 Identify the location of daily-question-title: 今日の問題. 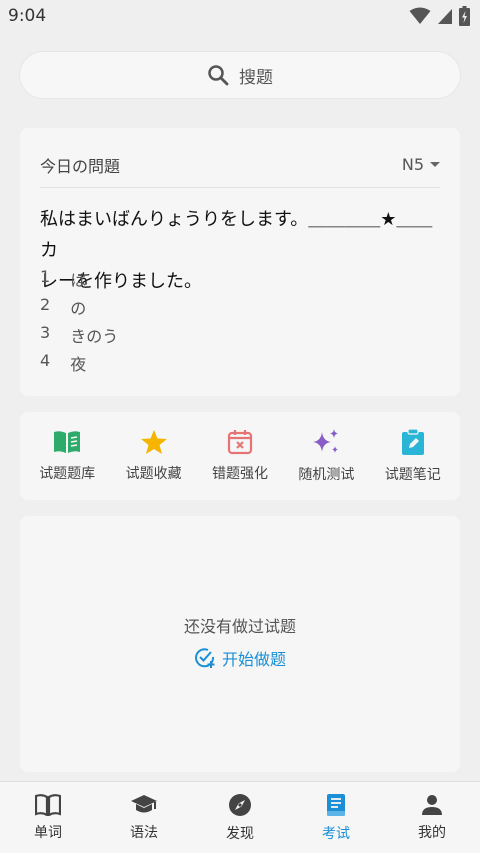
(80, 166).